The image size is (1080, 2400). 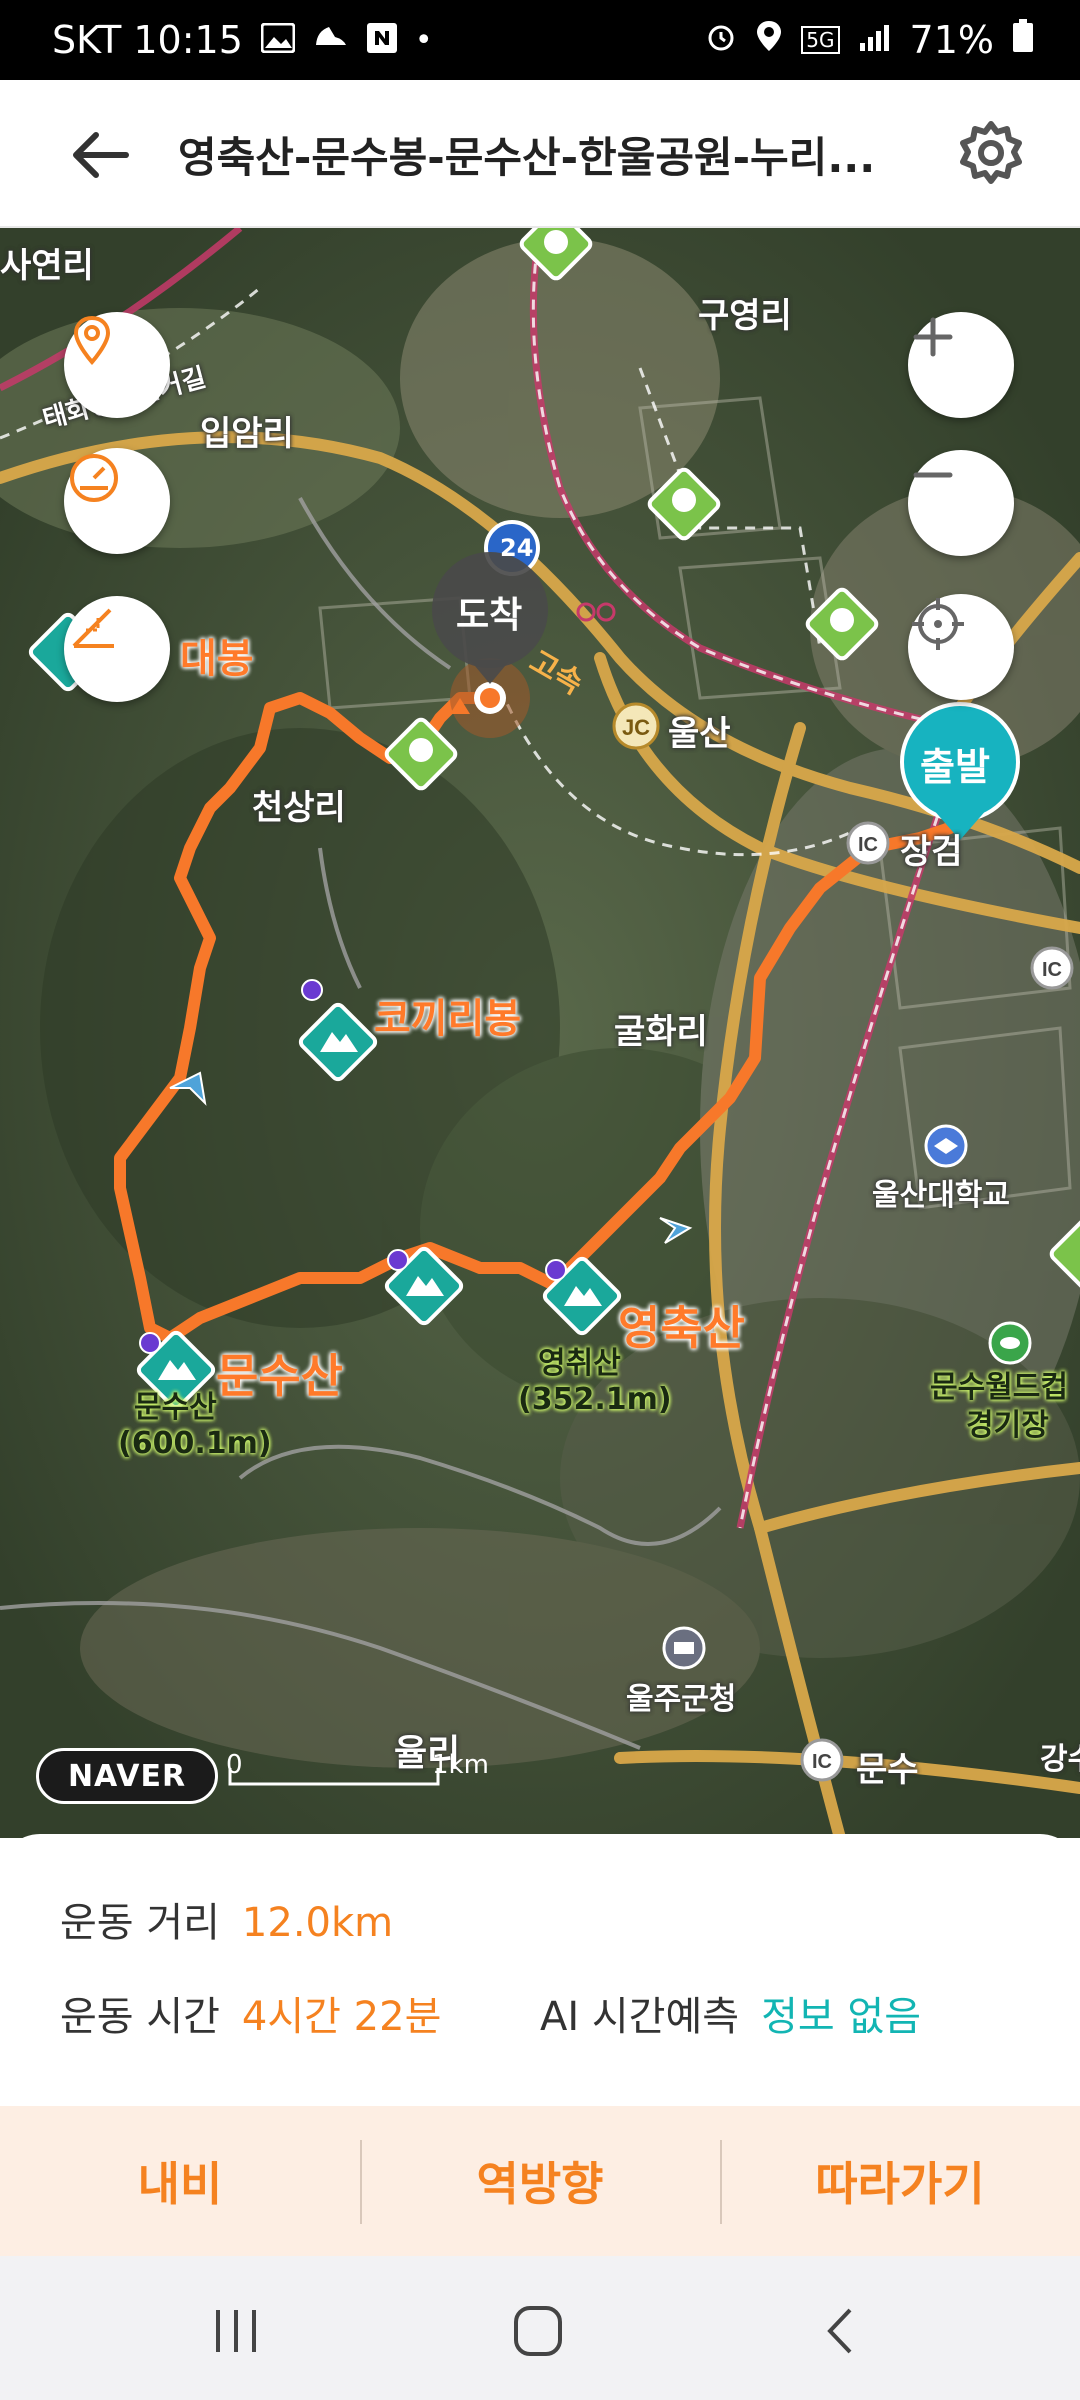 I want to click on naver-attribution: NAVER, so click(x=127, y=1776).